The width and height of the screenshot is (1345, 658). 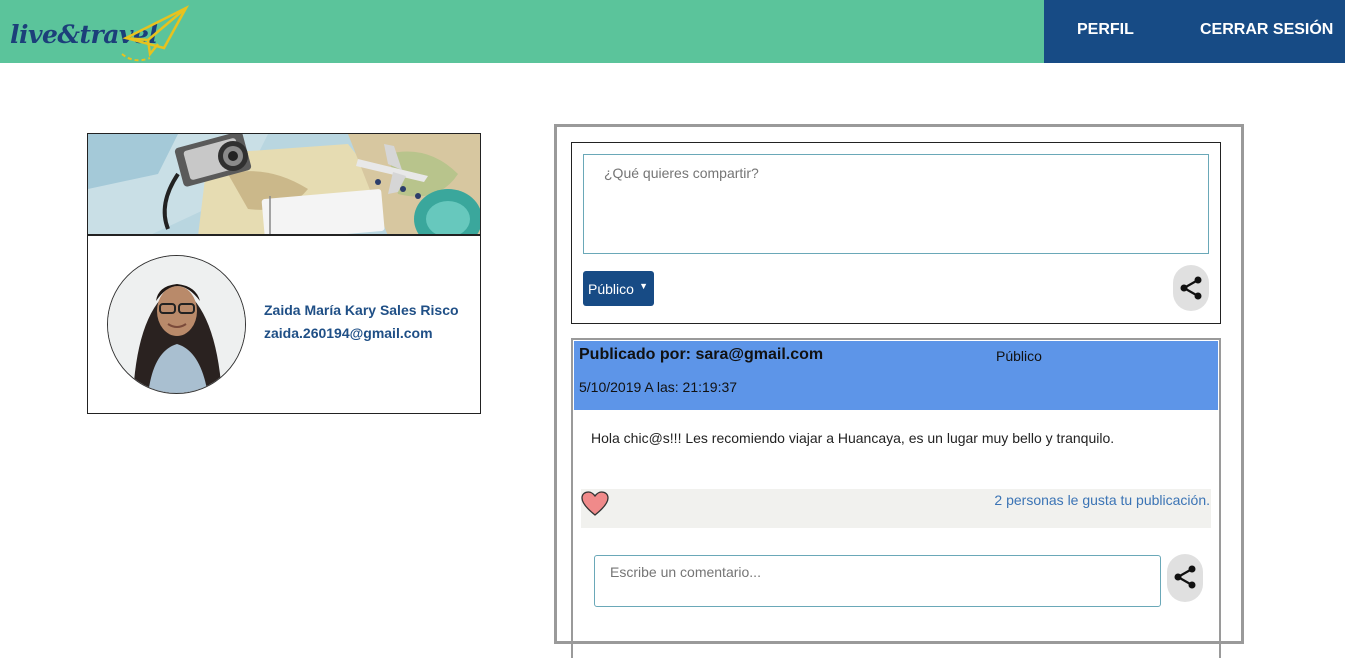 What do you see at coordinates (595, 504) in the screenshot?
I see `heart-icon` at bounding box center [595, 504].